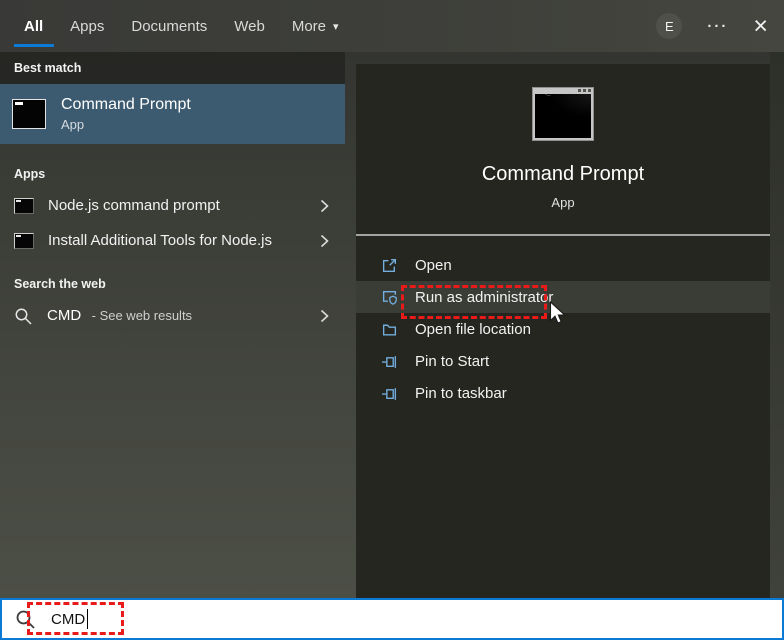 The width and height of the screenshot is (784, 640). I want to click on best-match-title: Command Prompt, so click(126, 104).